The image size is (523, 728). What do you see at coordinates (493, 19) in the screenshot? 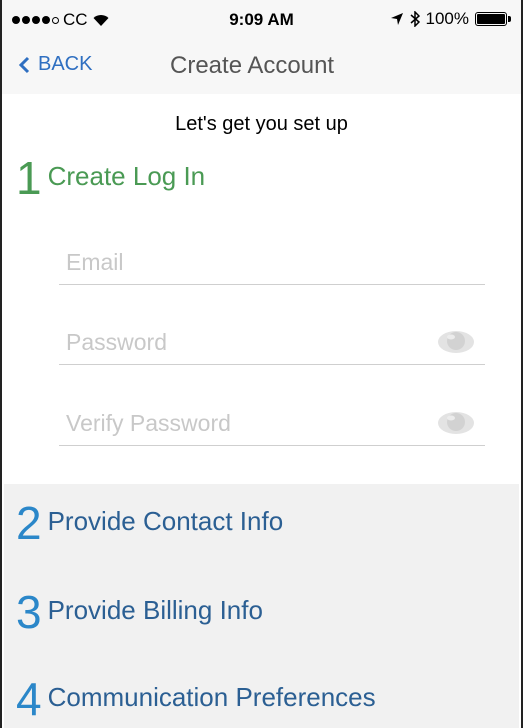
I see `battery-icon` at bounding box center [493, 19].